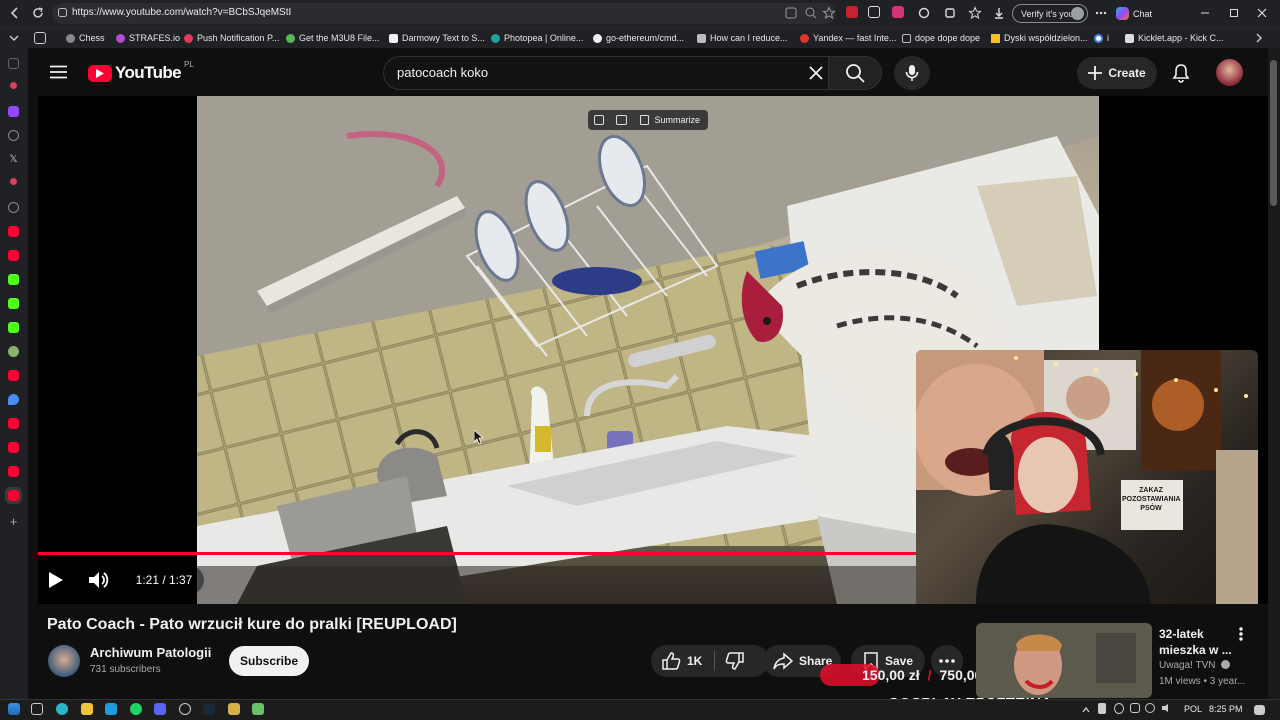  Describe the element at coordinates (13, 521) in the screenshot. I see `new-tab-plus-icon: +` at that location.